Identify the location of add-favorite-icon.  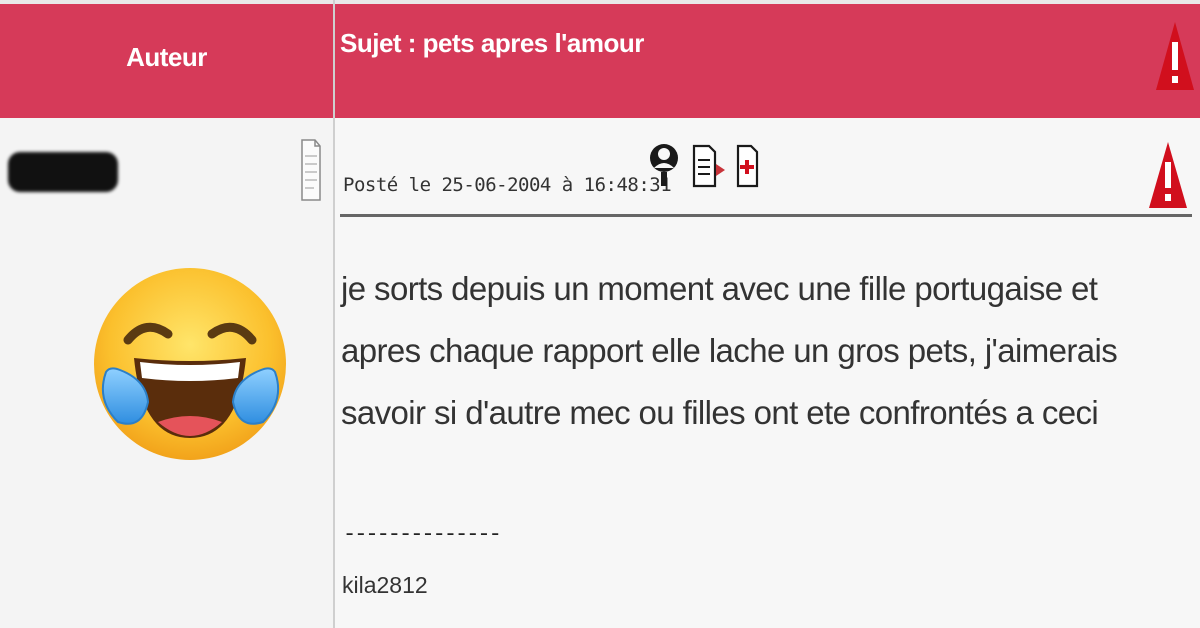
(748, 166).